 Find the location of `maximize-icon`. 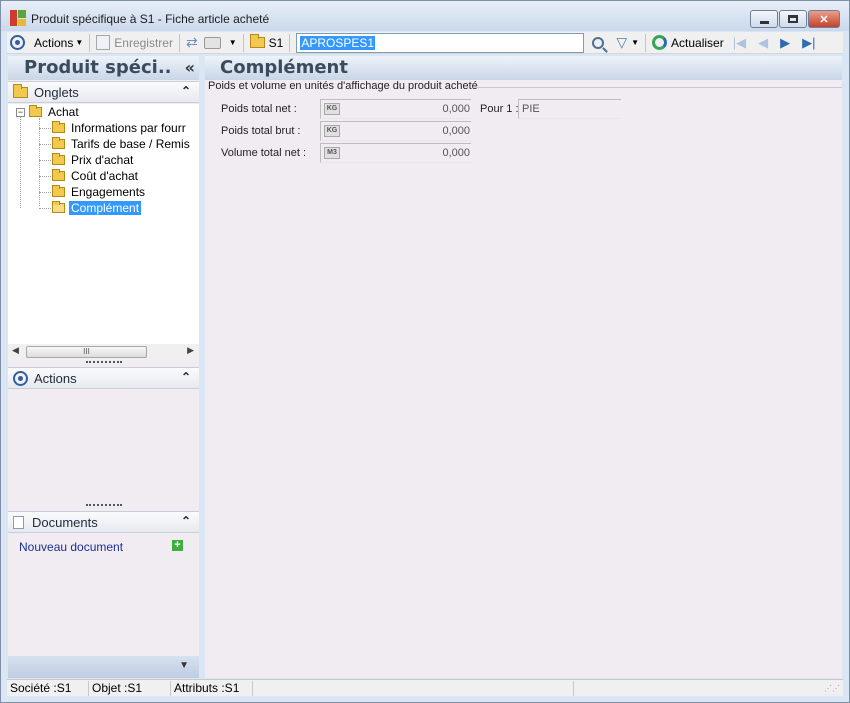

maximize-icon is located at coordinates (793, 19).